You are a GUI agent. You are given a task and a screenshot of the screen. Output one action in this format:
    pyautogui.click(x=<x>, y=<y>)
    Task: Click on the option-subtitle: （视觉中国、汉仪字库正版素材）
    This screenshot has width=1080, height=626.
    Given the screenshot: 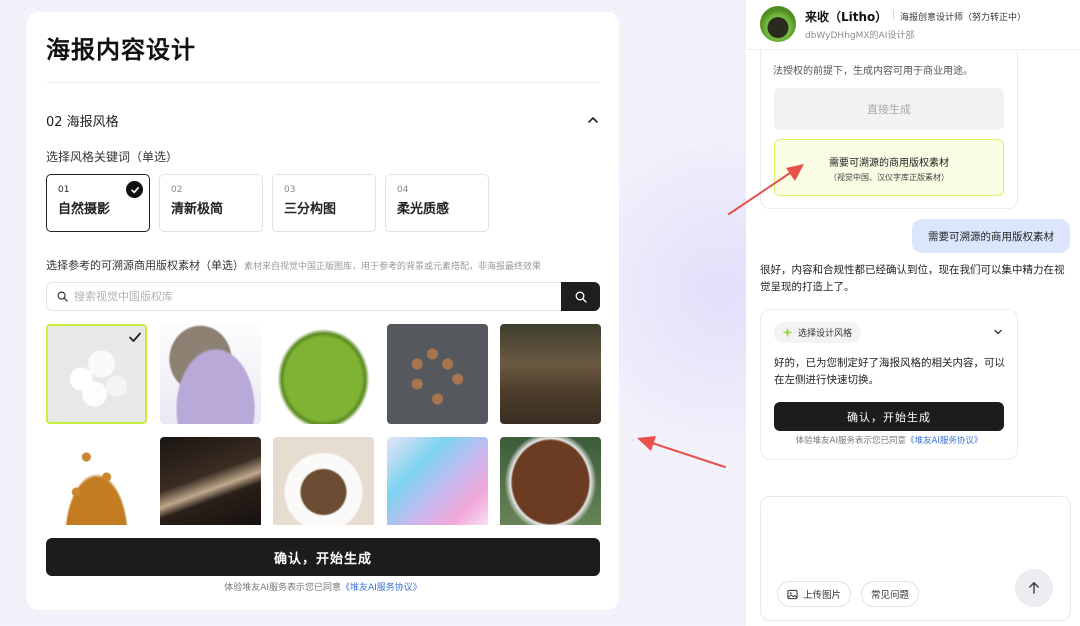 What is the action you would take?
    pyautogui.click(x=889, y=177)
    